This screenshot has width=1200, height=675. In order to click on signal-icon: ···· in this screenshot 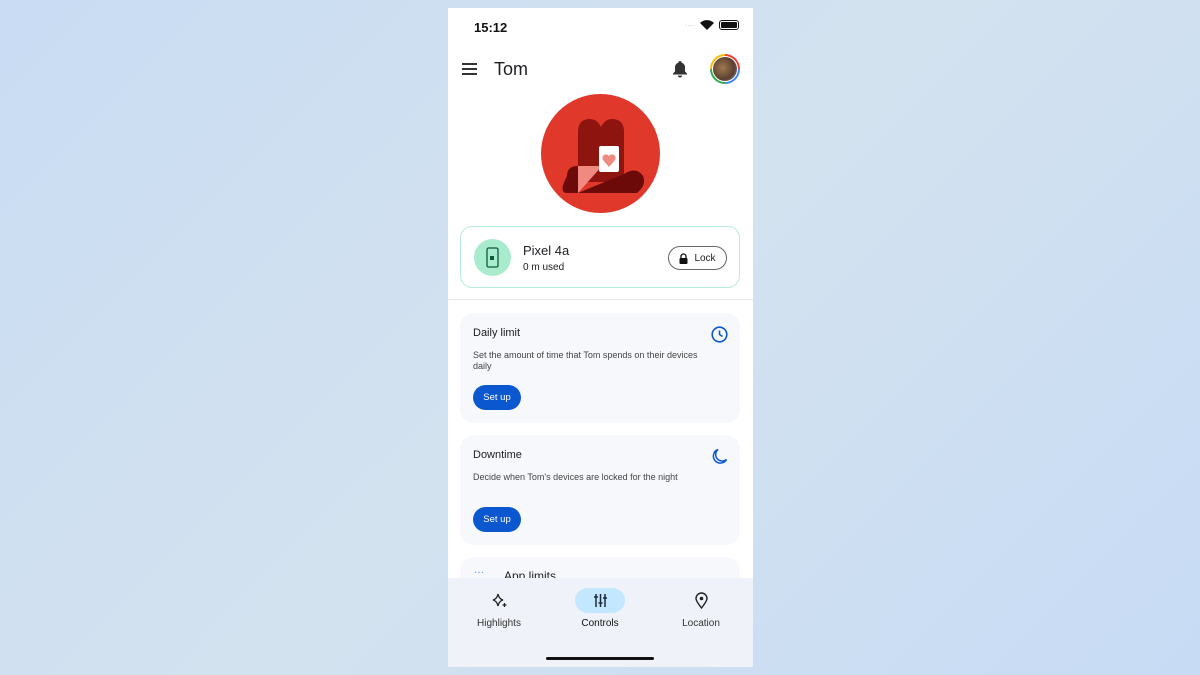, I will do `click(689, 25)`.